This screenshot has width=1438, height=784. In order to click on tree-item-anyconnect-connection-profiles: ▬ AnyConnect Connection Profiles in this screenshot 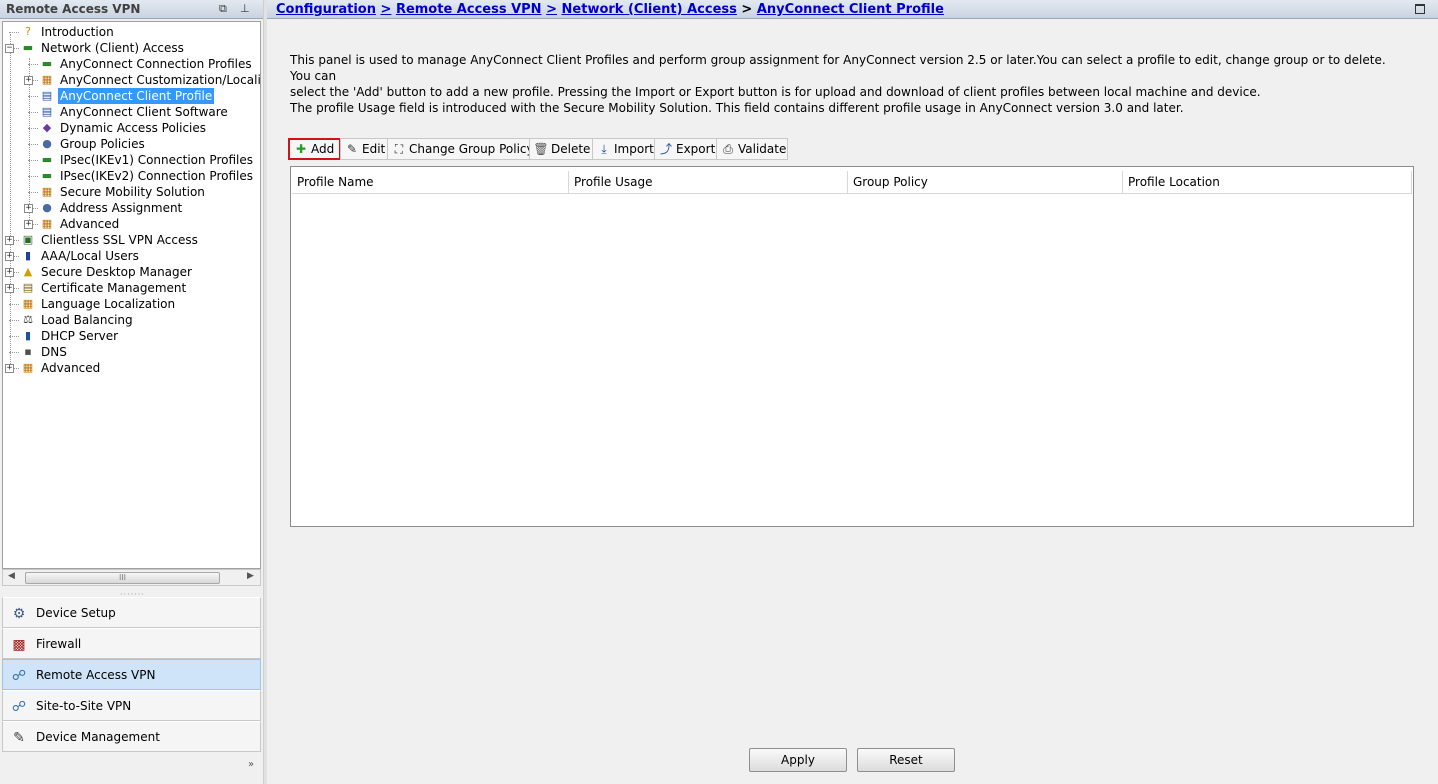, I will do `click(131, 64)`.